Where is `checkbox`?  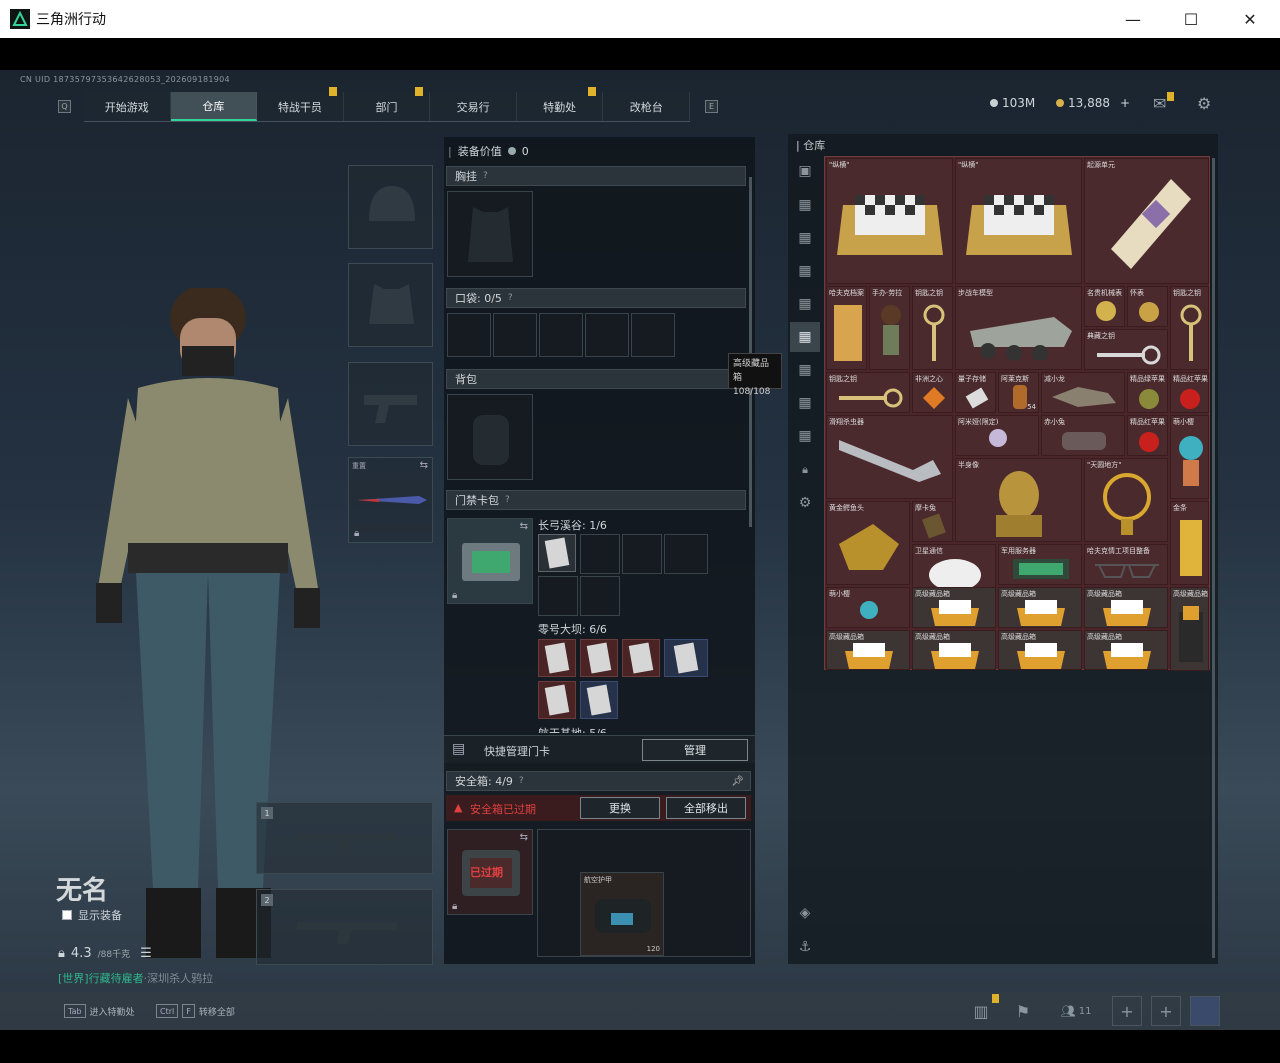 checkbox is located at coordinates (67, 915).